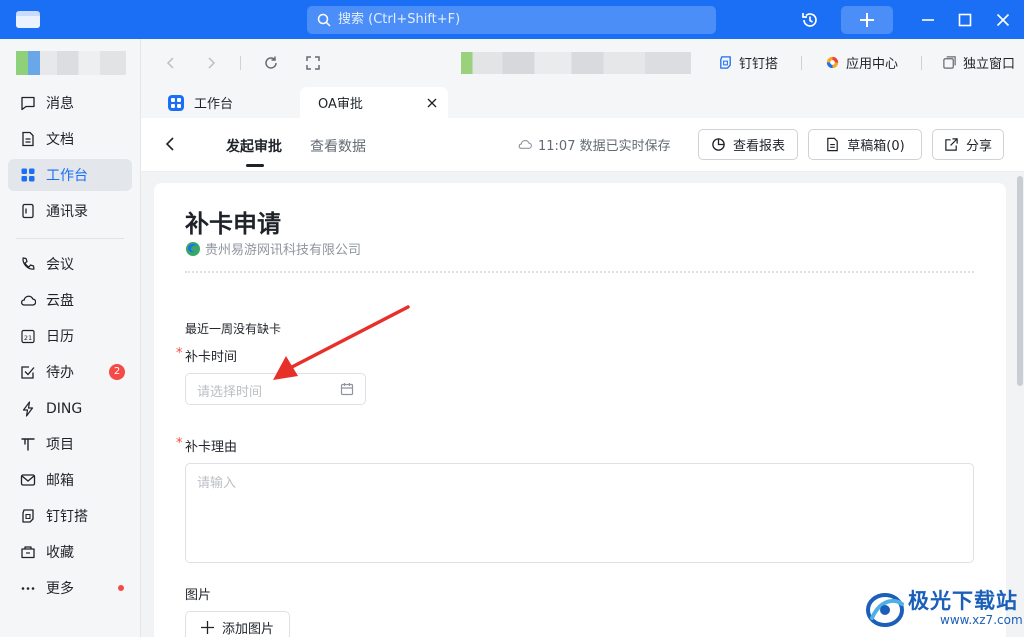 Image resolution: width=1024 pixels, height=637 pixels. What do you see at coordinates (1003, 20) in the screenshot?
I see `close-window-icon` at bounding box center [1003, 20].